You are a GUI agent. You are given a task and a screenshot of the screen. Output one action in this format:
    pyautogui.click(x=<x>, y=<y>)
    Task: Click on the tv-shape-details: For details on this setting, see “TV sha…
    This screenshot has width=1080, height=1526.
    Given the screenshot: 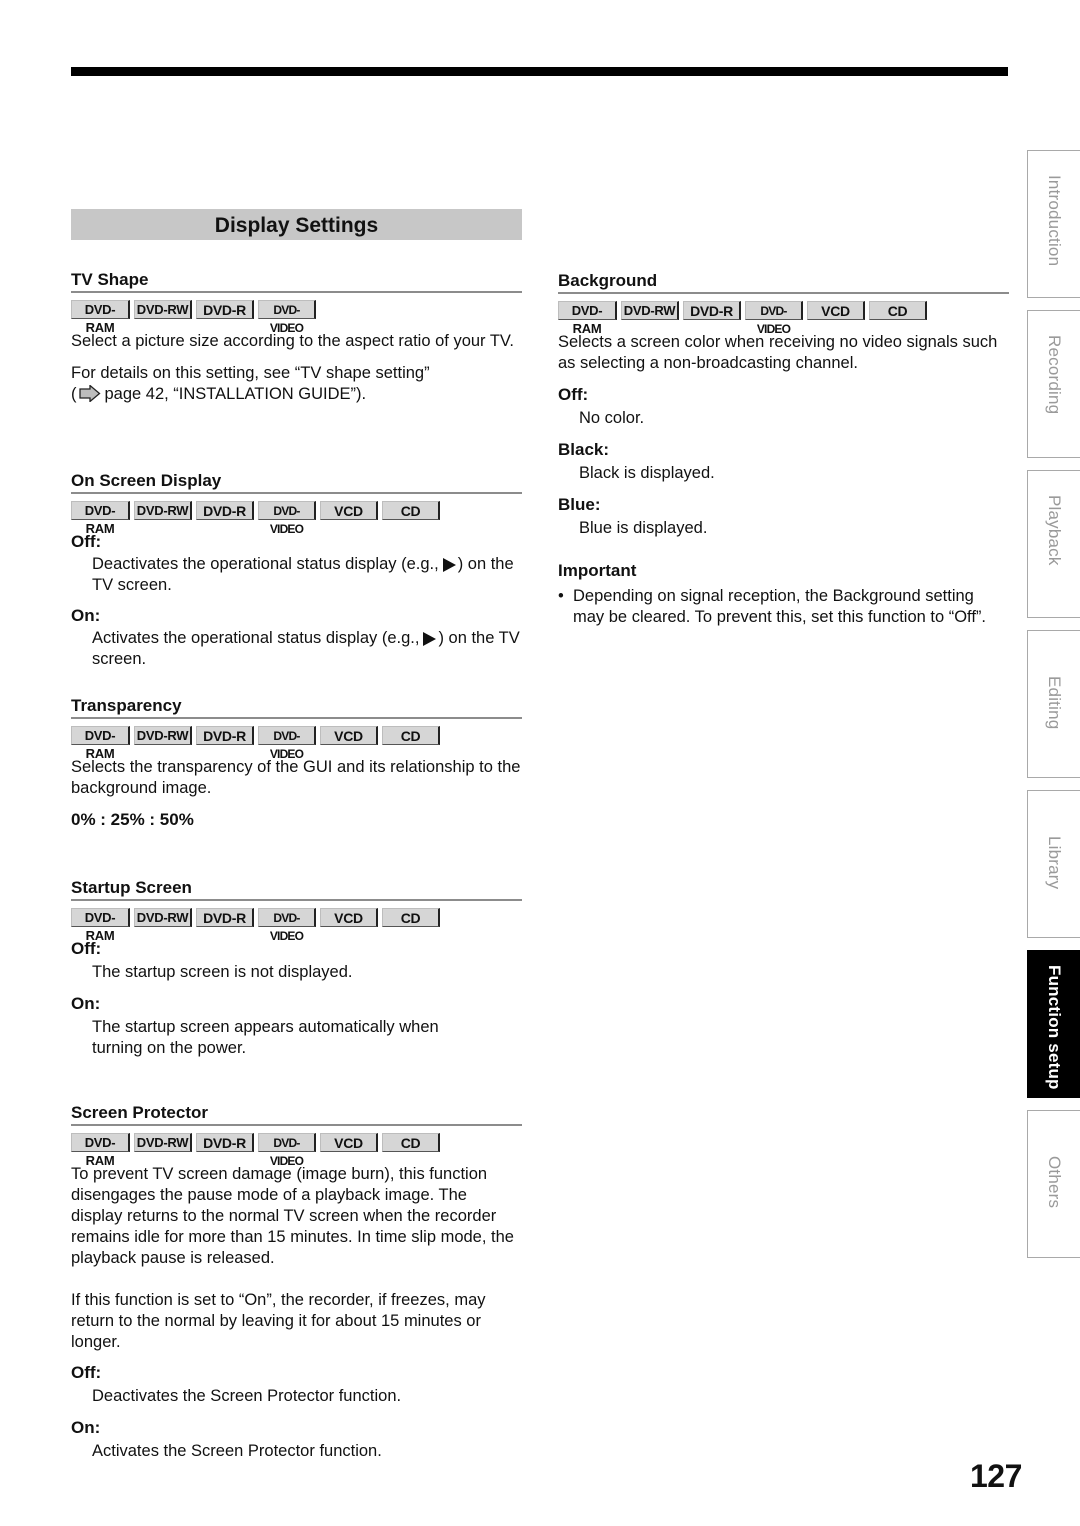 What is the action you would take?
    pyautogui.click(x=296, y=385)
    